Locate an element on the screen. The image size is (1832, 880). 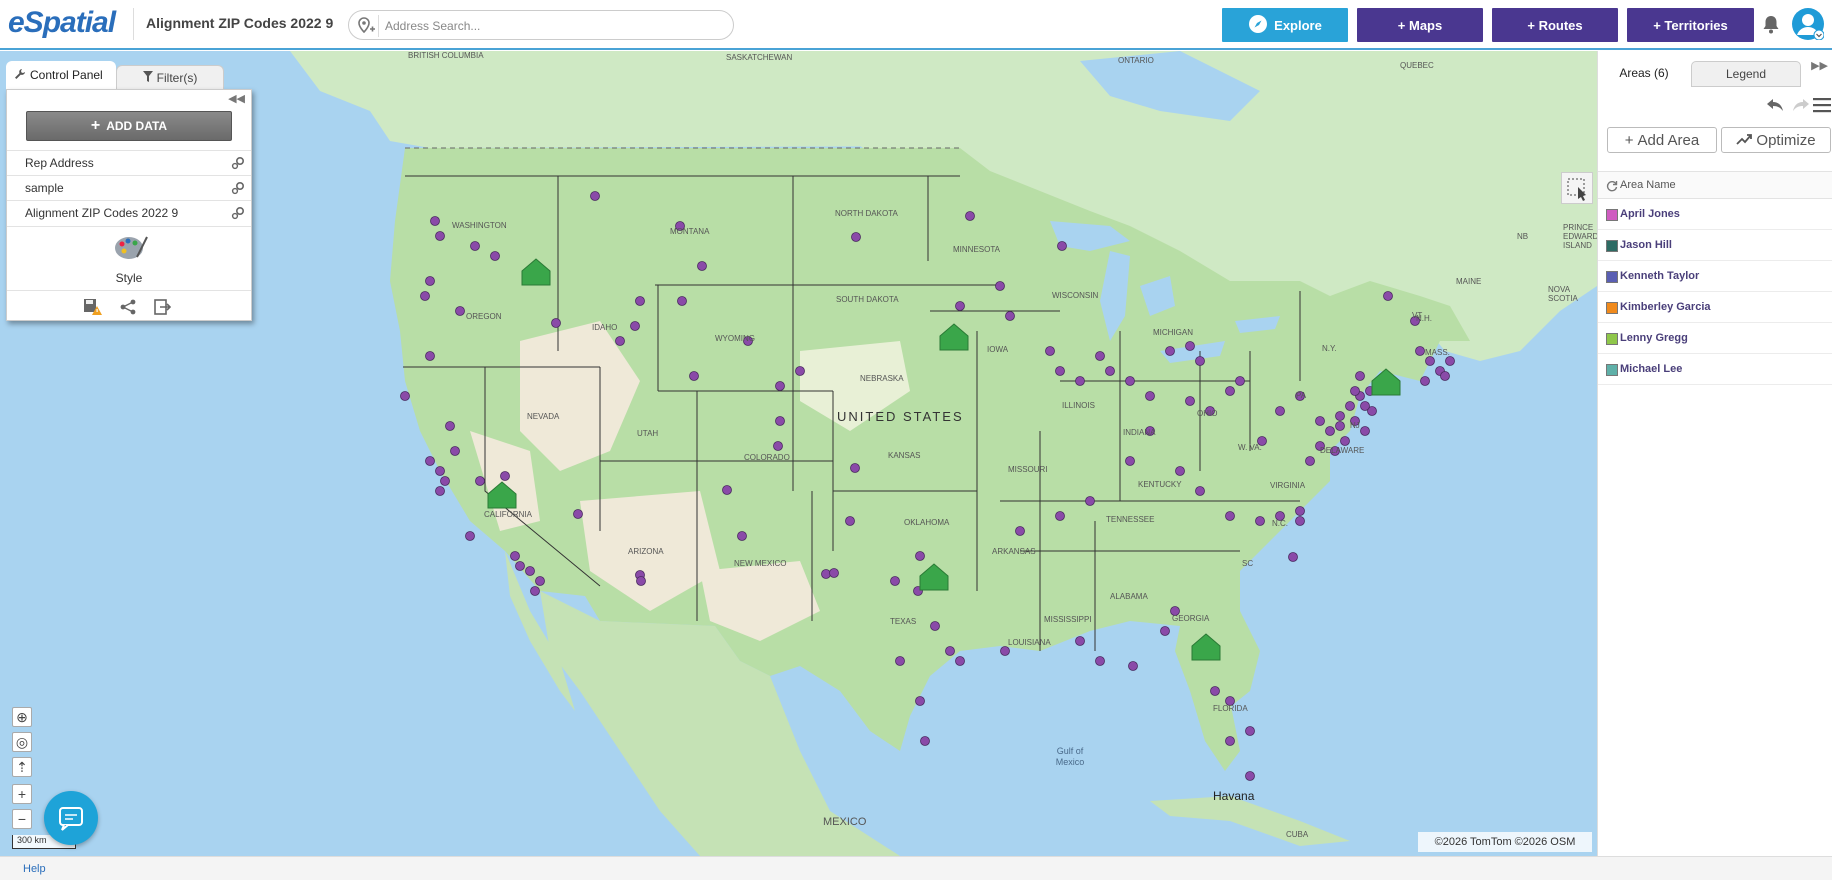
filter-icon is located at coordinates (147, 77).